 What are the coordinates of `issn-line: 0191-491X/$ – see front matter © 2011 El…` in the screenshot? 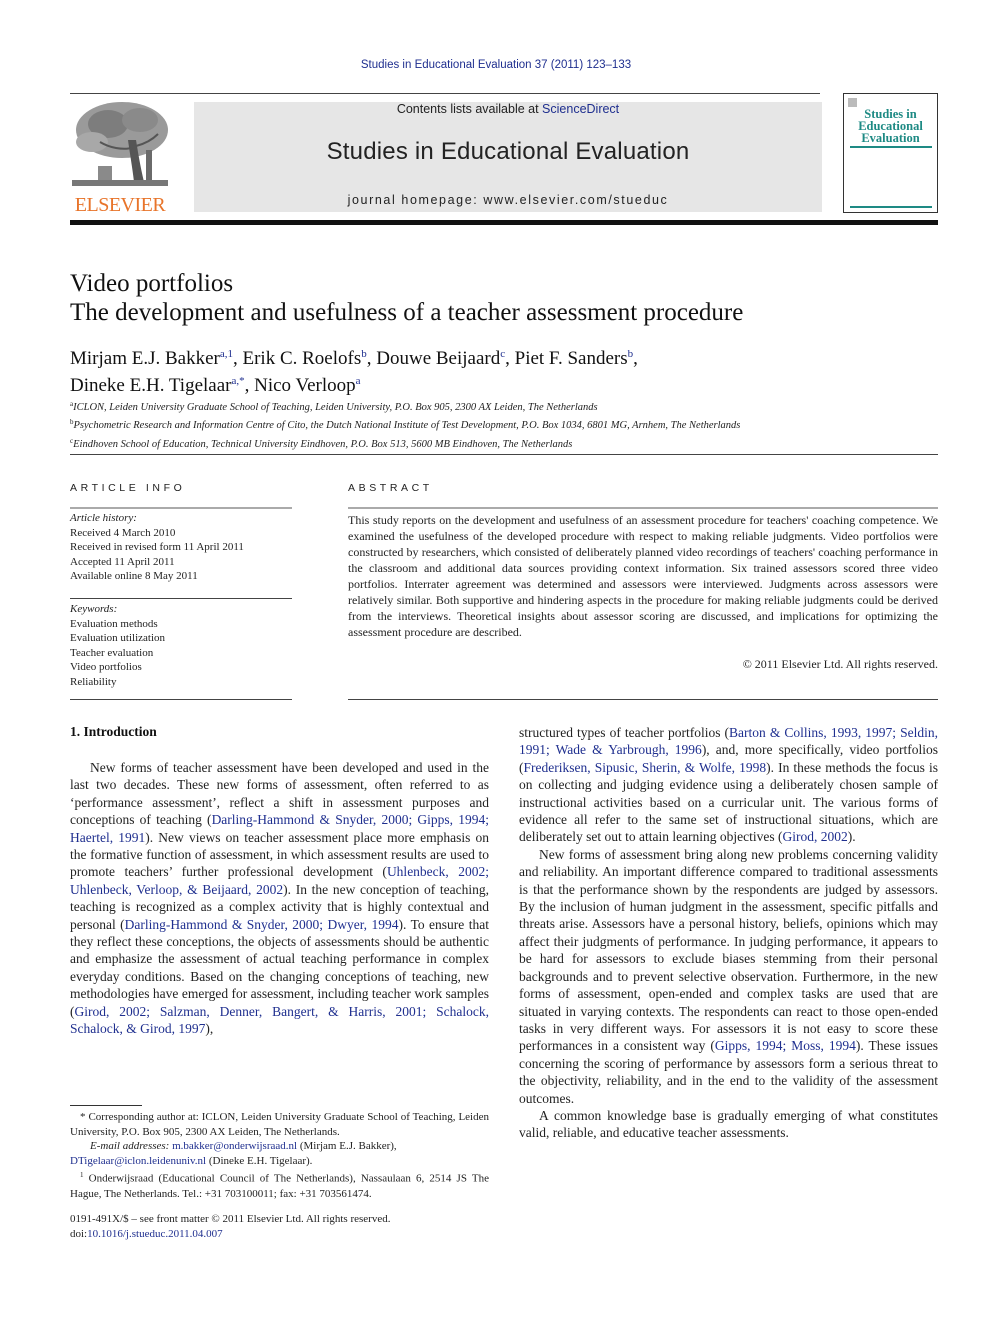 It's located at (230, 1219).